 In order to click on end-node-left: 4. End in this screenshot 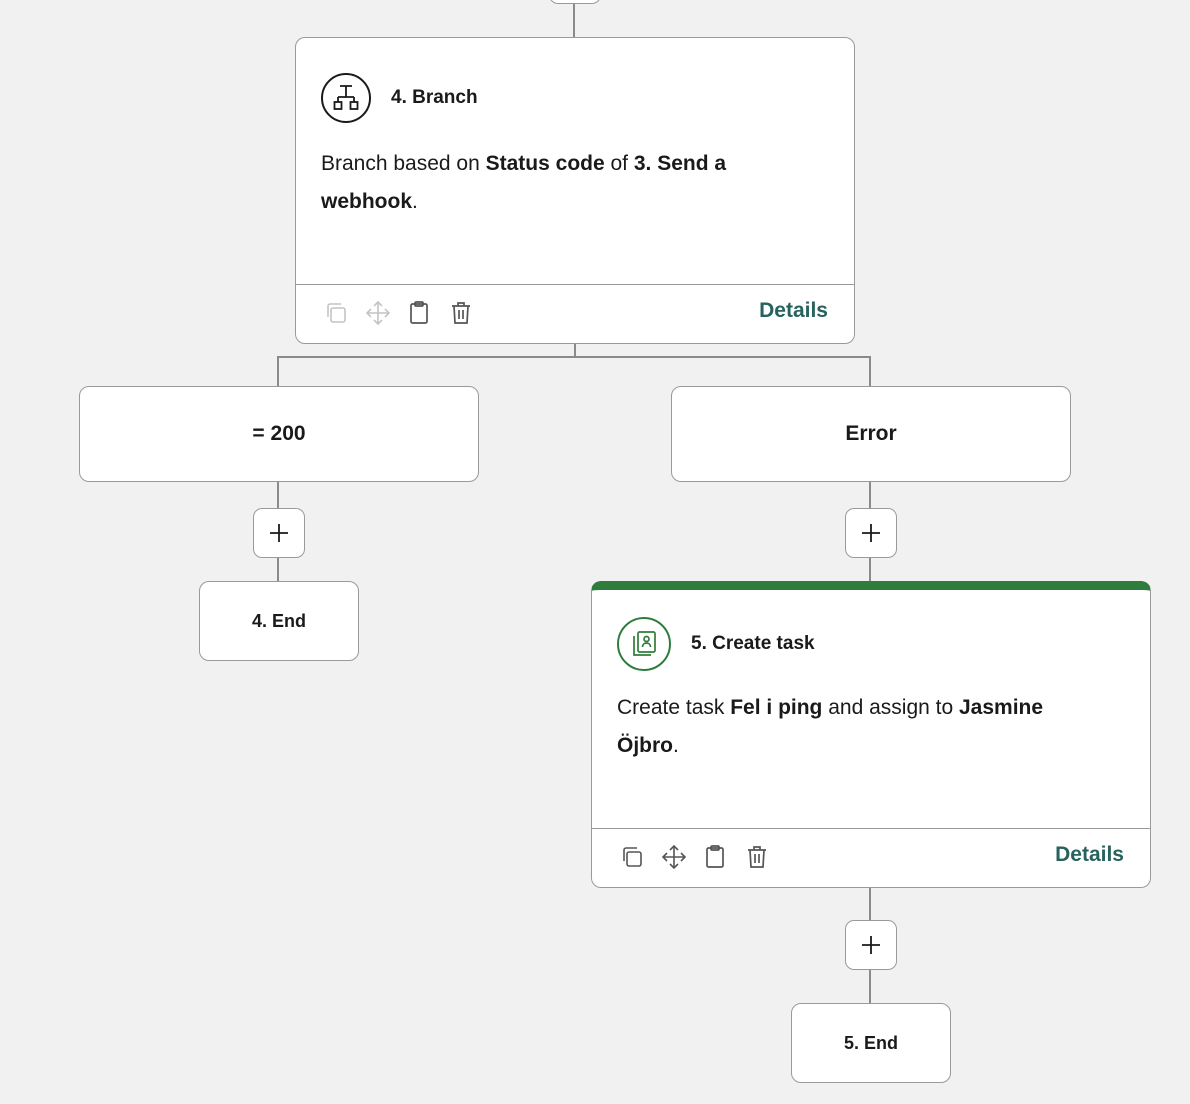, I will do `click(279, 621)`.